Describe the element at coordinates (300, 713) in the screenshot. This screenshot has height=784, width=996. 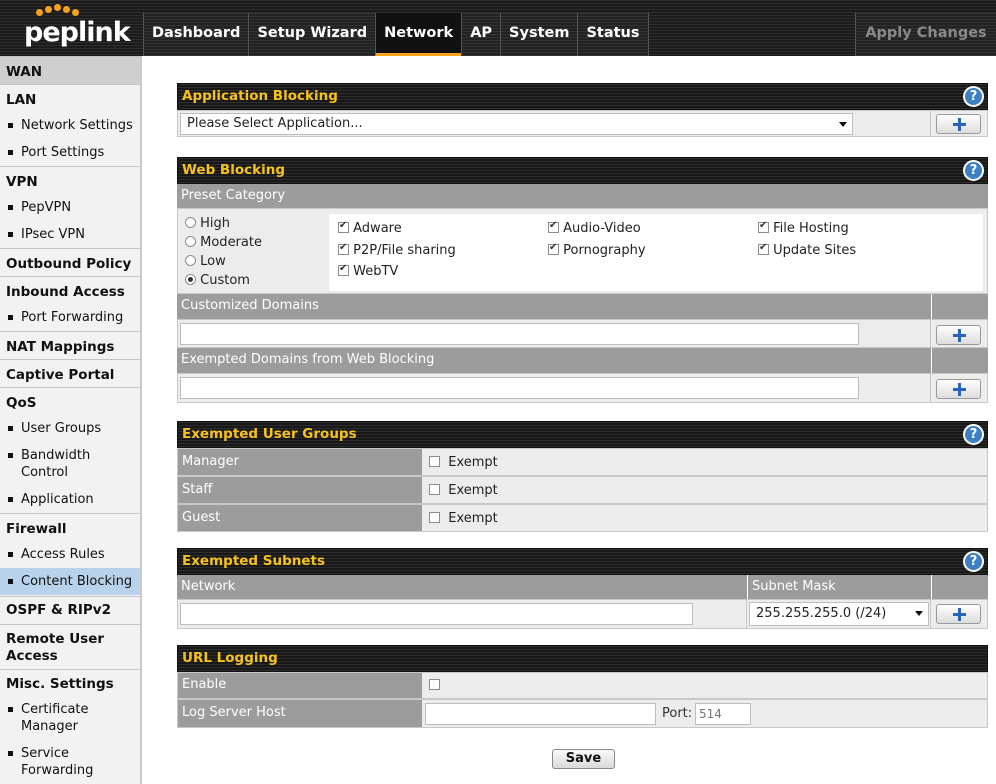
I see `log-server-host-label: Log Server Host` at that location.